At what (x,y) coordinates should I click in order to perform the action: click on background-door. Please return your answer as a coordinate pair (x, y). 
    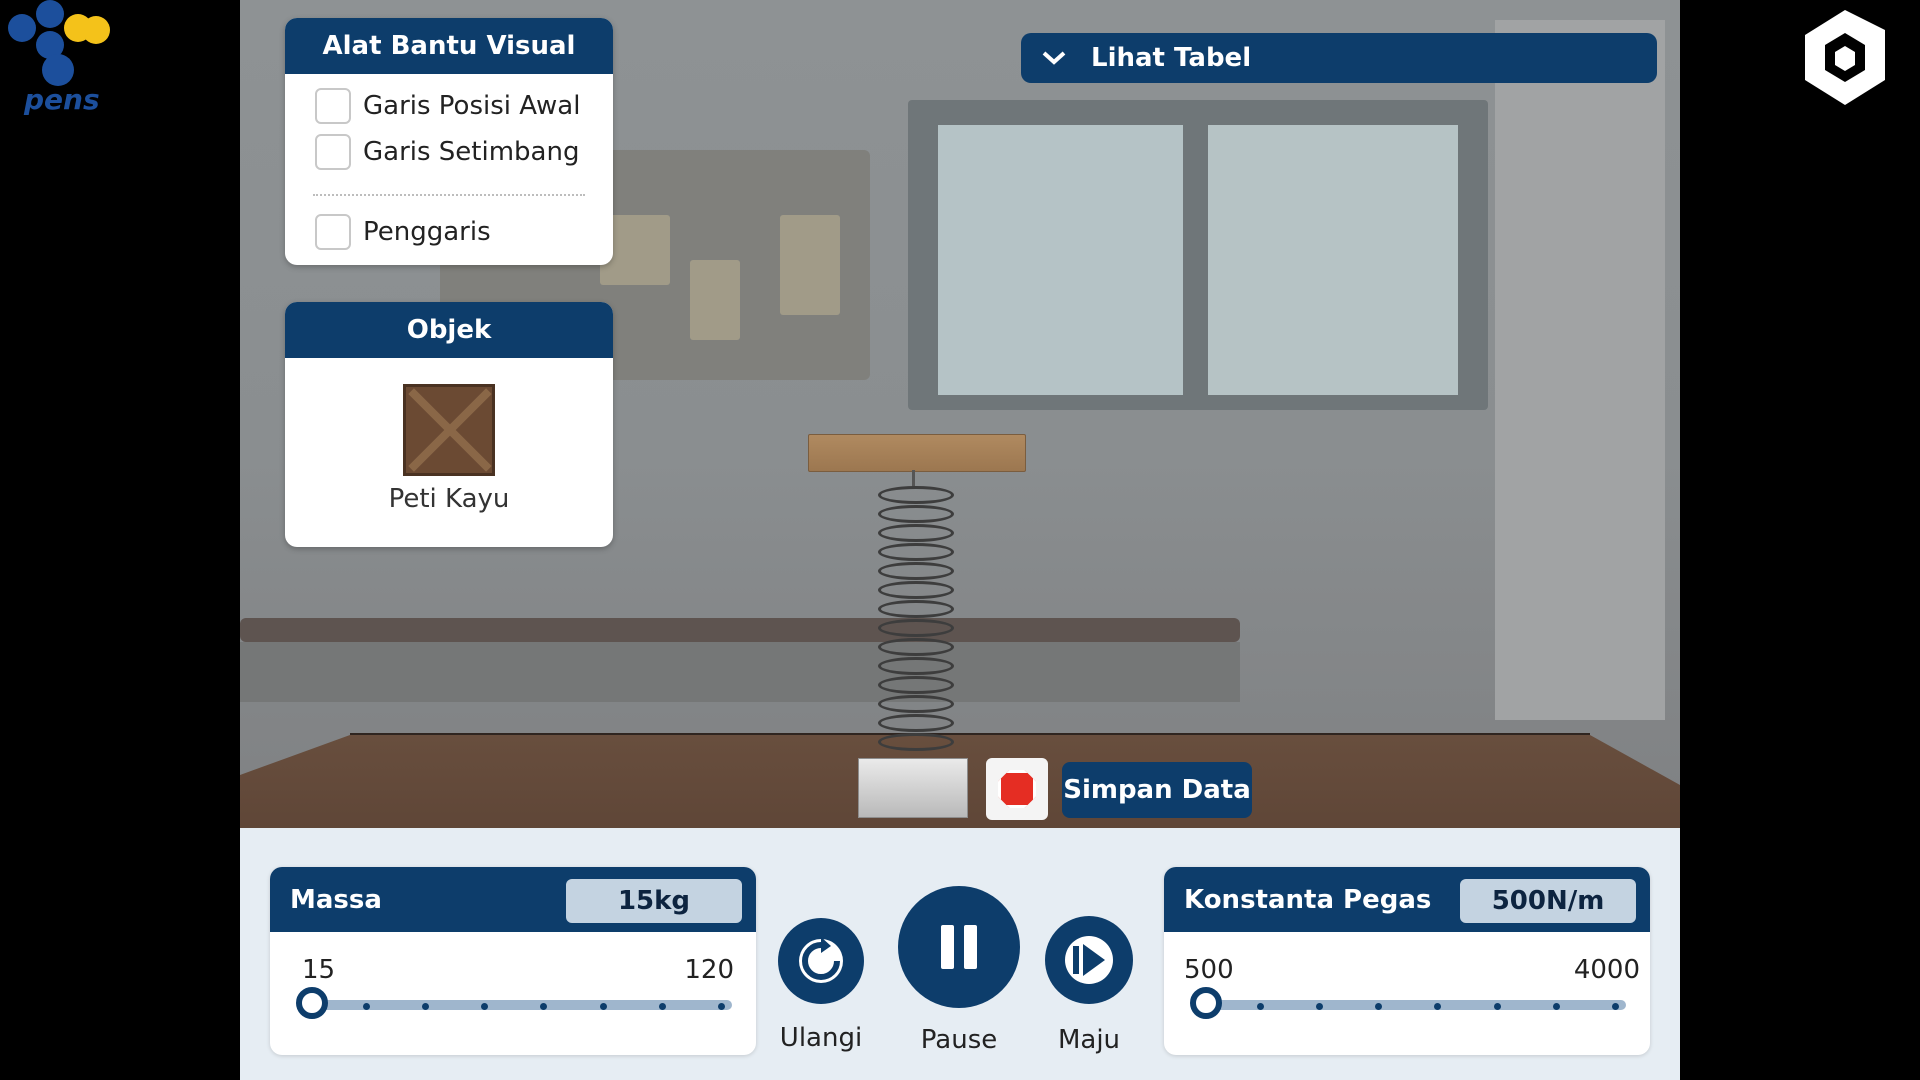
    Looking at the image, I should click on (1580, 370).